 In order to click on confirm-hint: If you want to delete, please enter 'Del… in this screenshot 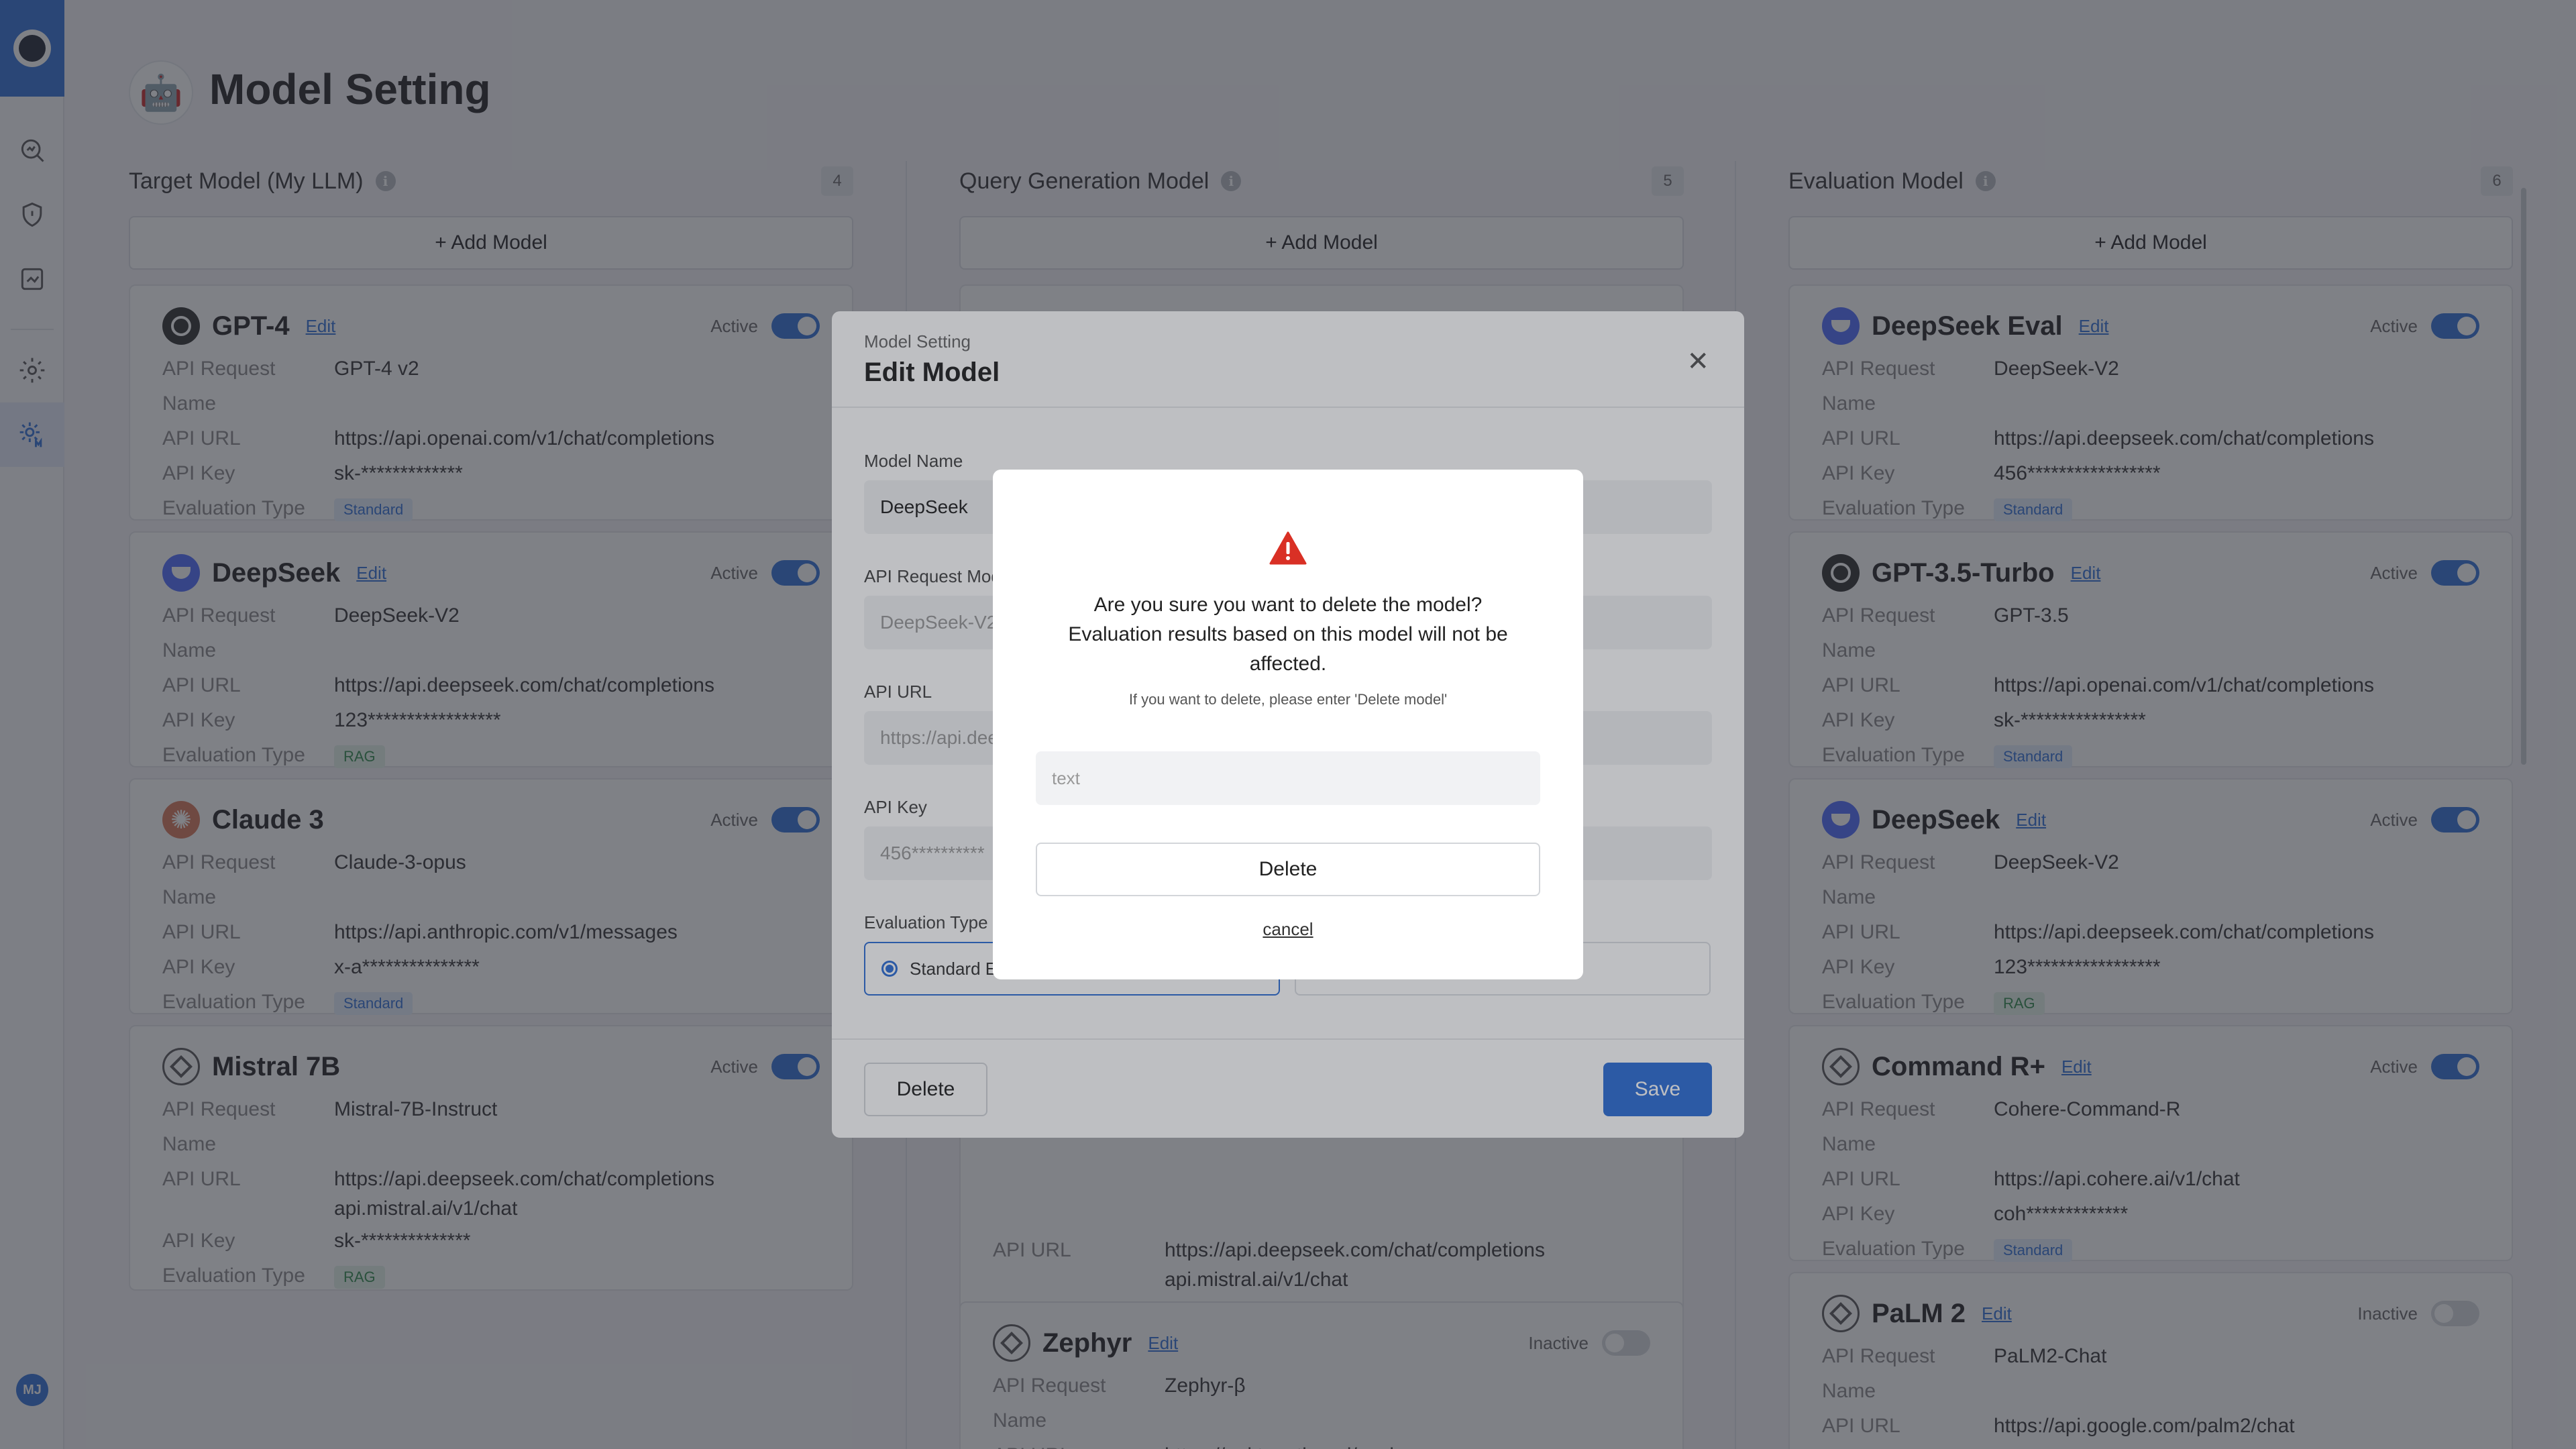, I will do `click(1288, 699)`.